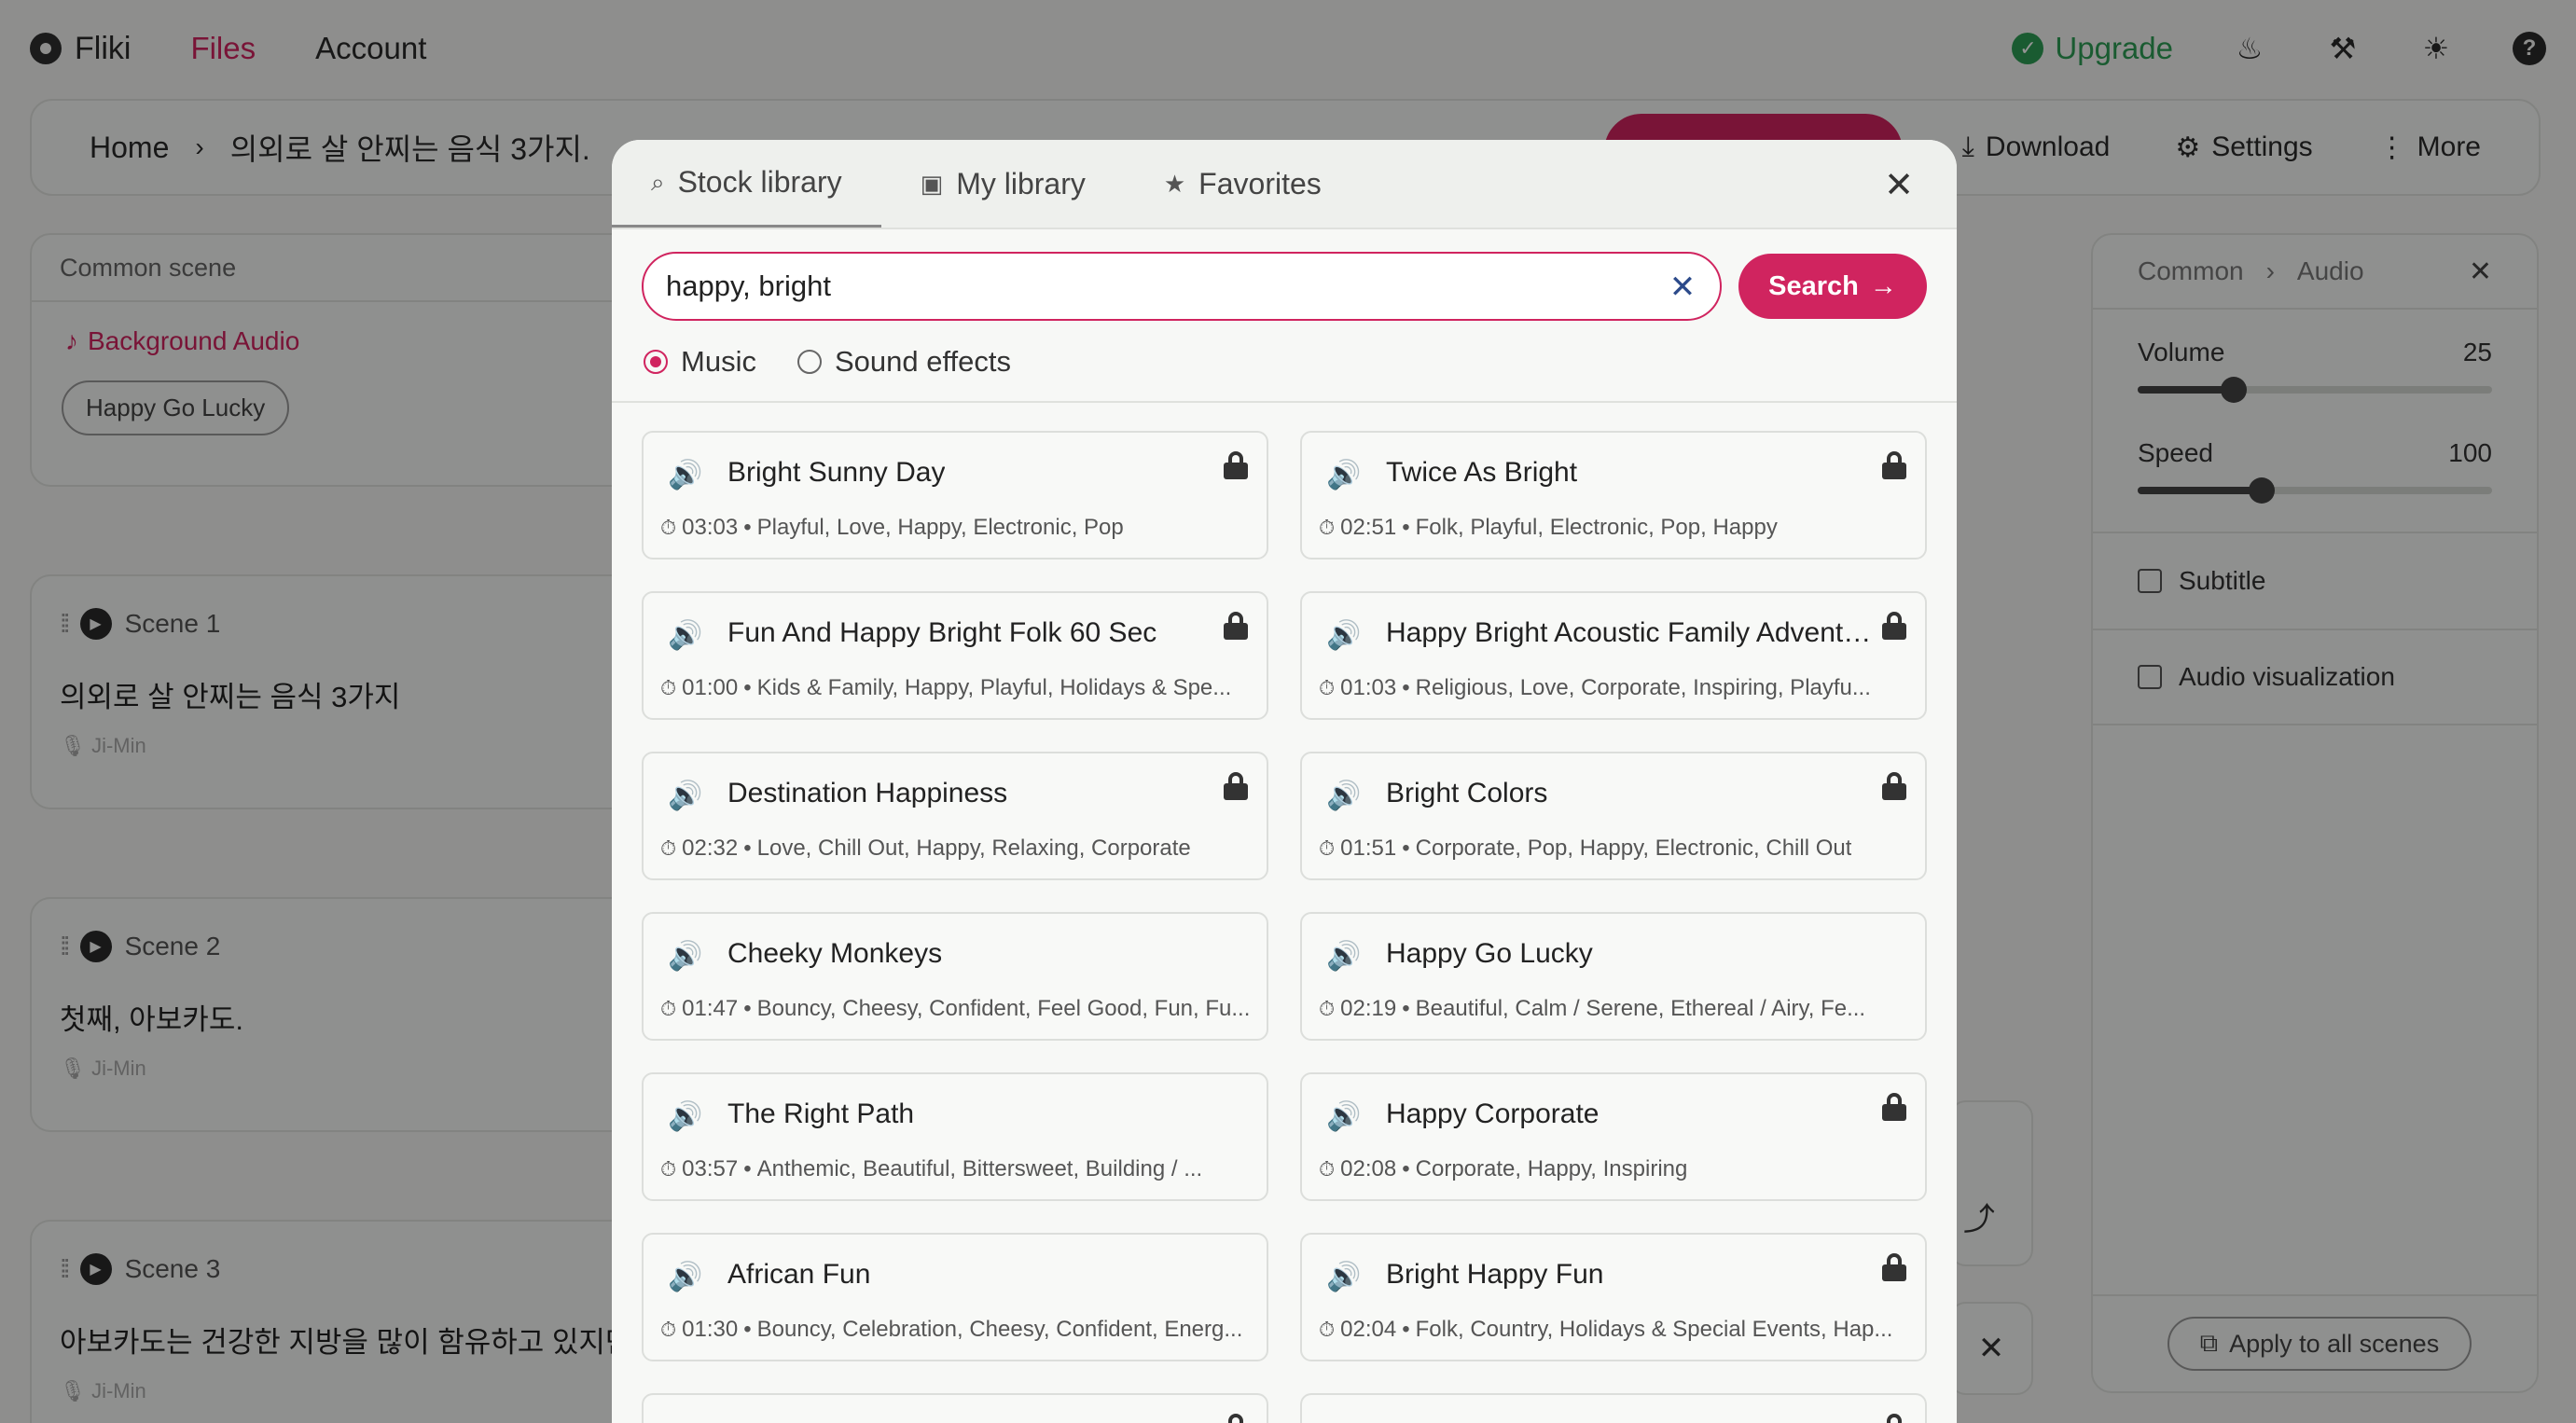 This screenshot has width=2576, height=1423. I want to click on search-button-label: Search, so click(1813, 285).